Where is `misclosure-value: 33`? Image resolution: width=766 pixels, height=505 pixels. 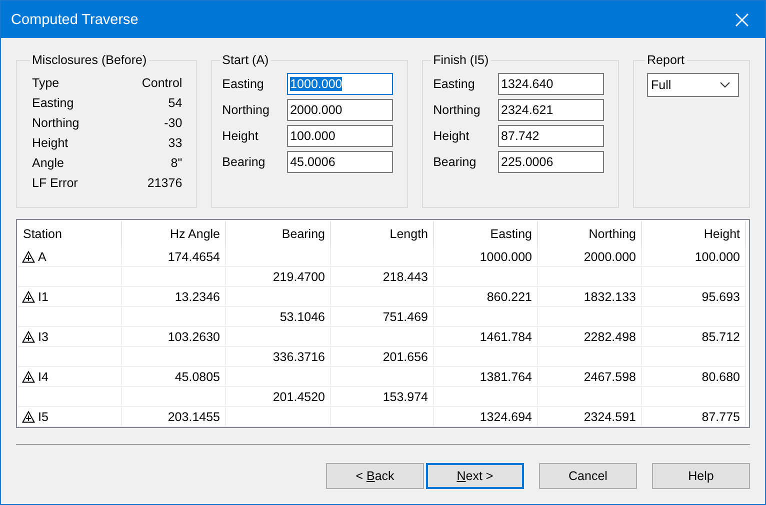 misclosure-value: 33 is located at coordinates (175, 143).